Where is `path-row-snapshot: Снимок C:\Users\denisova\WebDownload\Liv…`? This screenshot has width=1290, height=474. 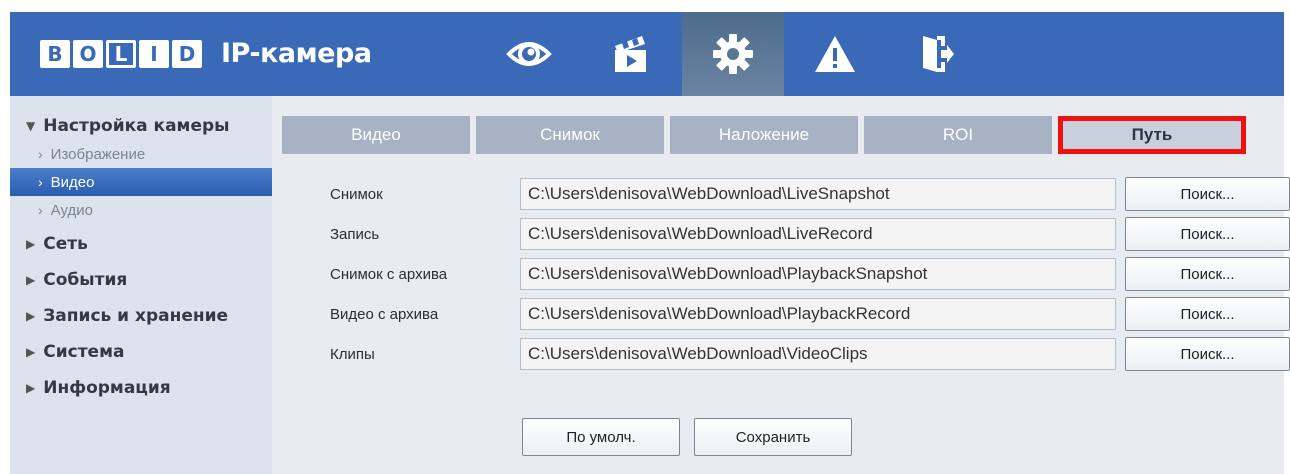
path-row-snapshot: Снимок C:\Users\denisova\WebDownload\Liv… is located at coordinates (810, 194).